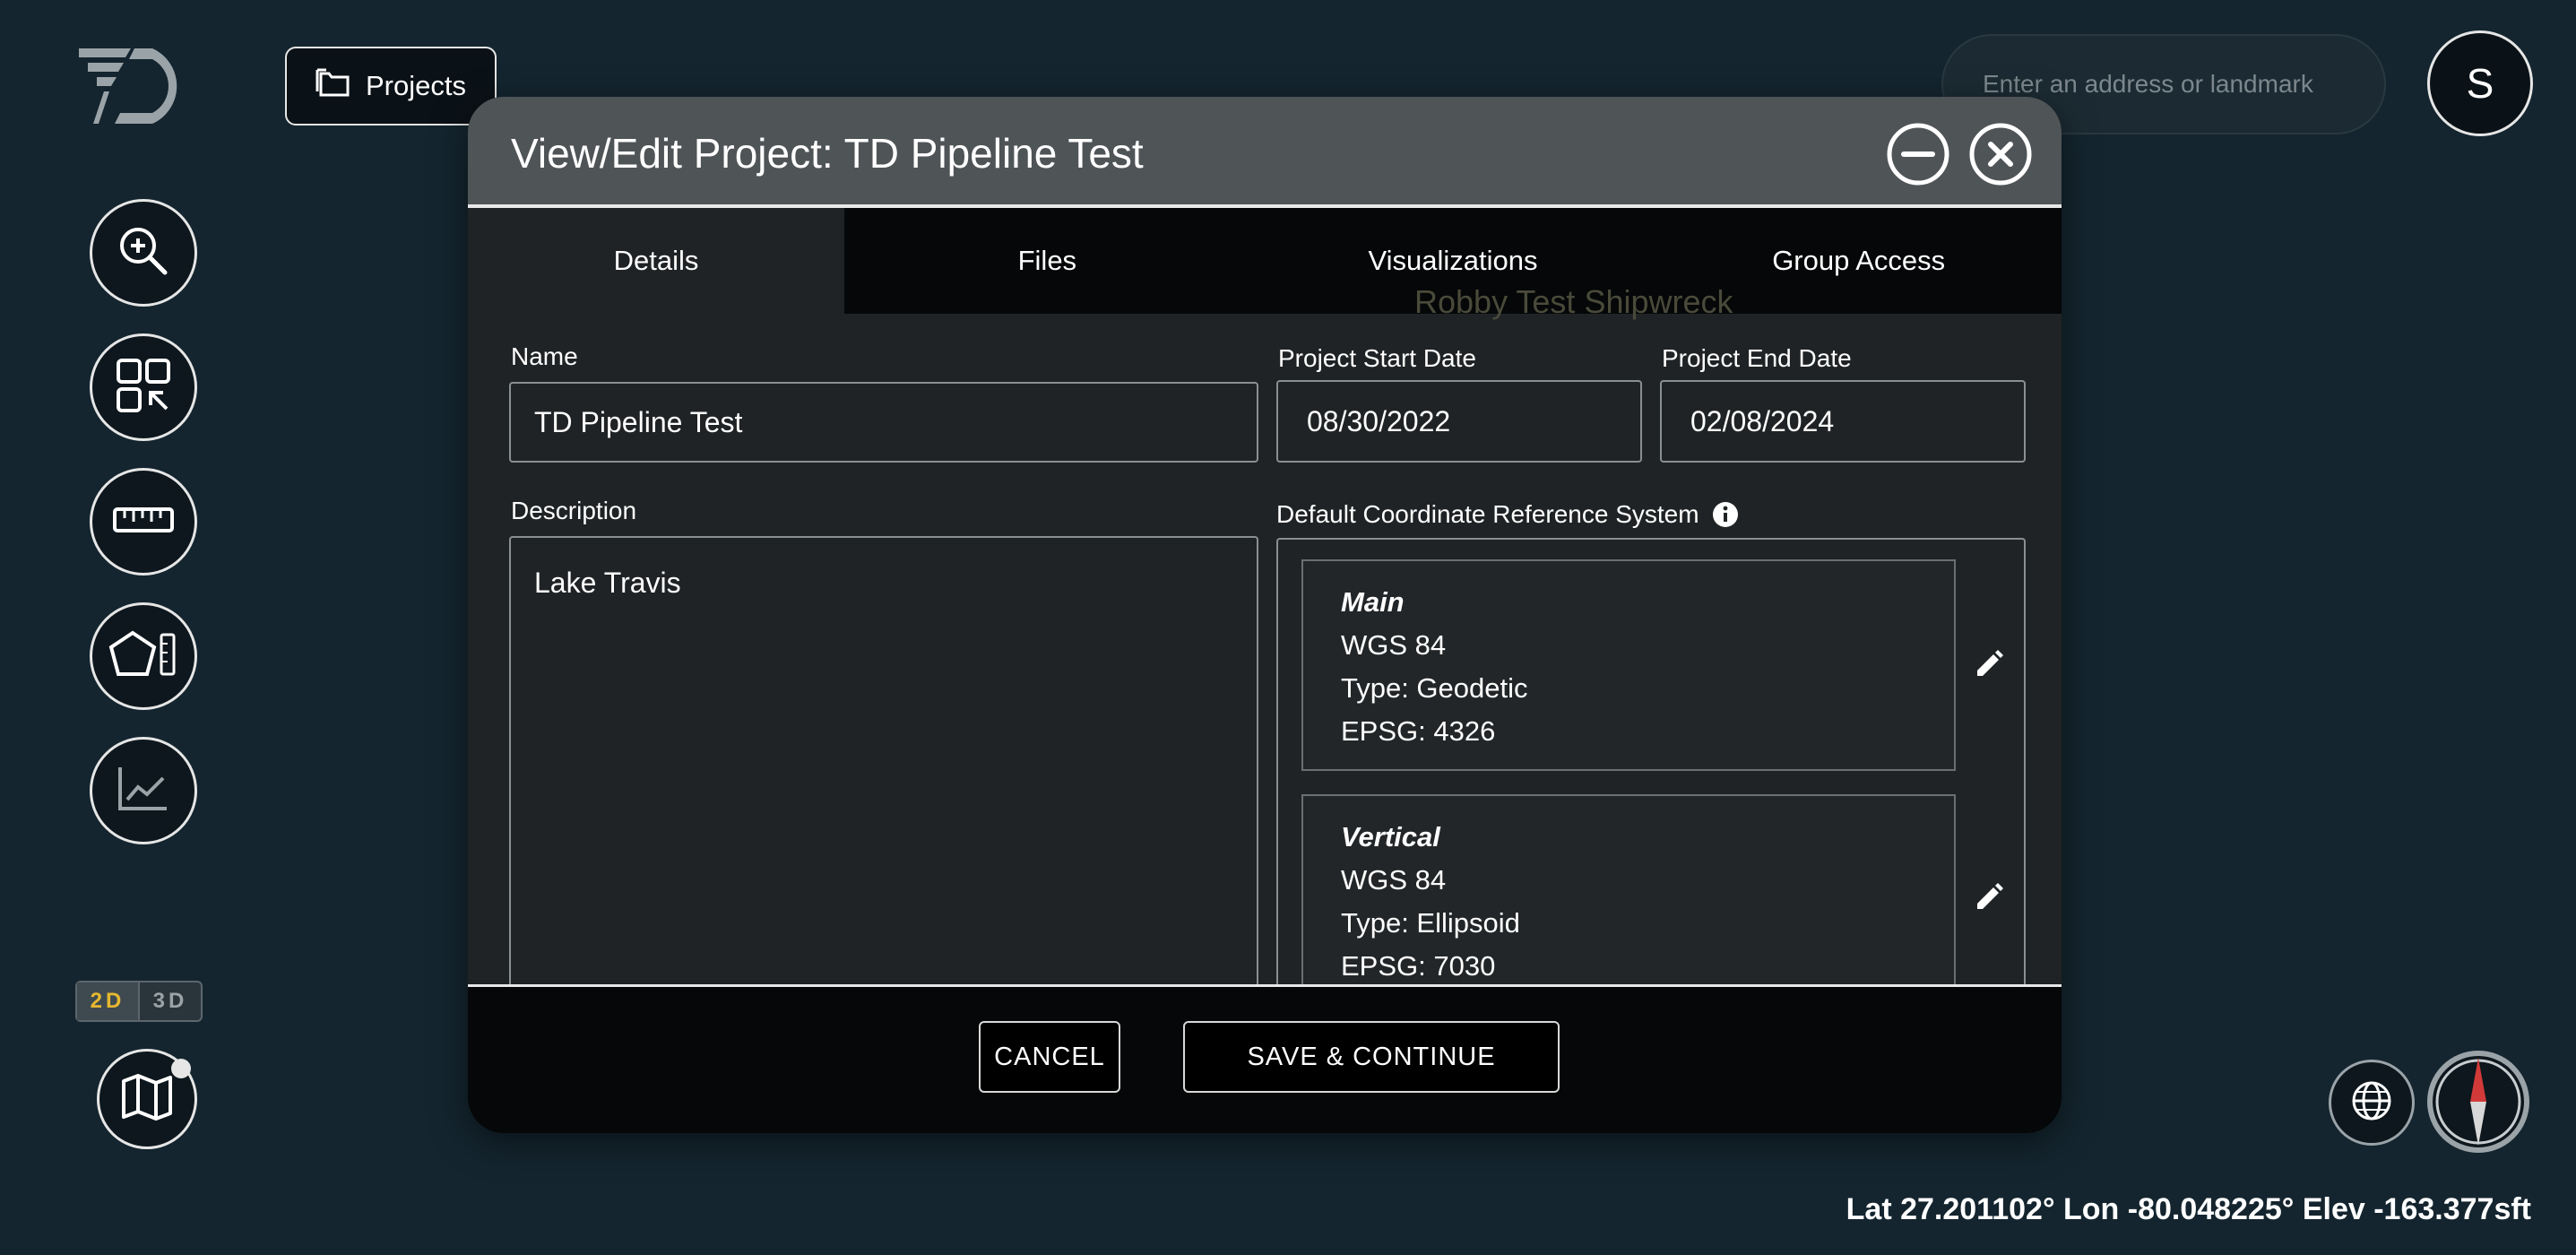  Describe the element at coordinates (827, 153) in the screenshot. I see `dialog-title: View/Edit Project: TD Pipeline Test` at that location.